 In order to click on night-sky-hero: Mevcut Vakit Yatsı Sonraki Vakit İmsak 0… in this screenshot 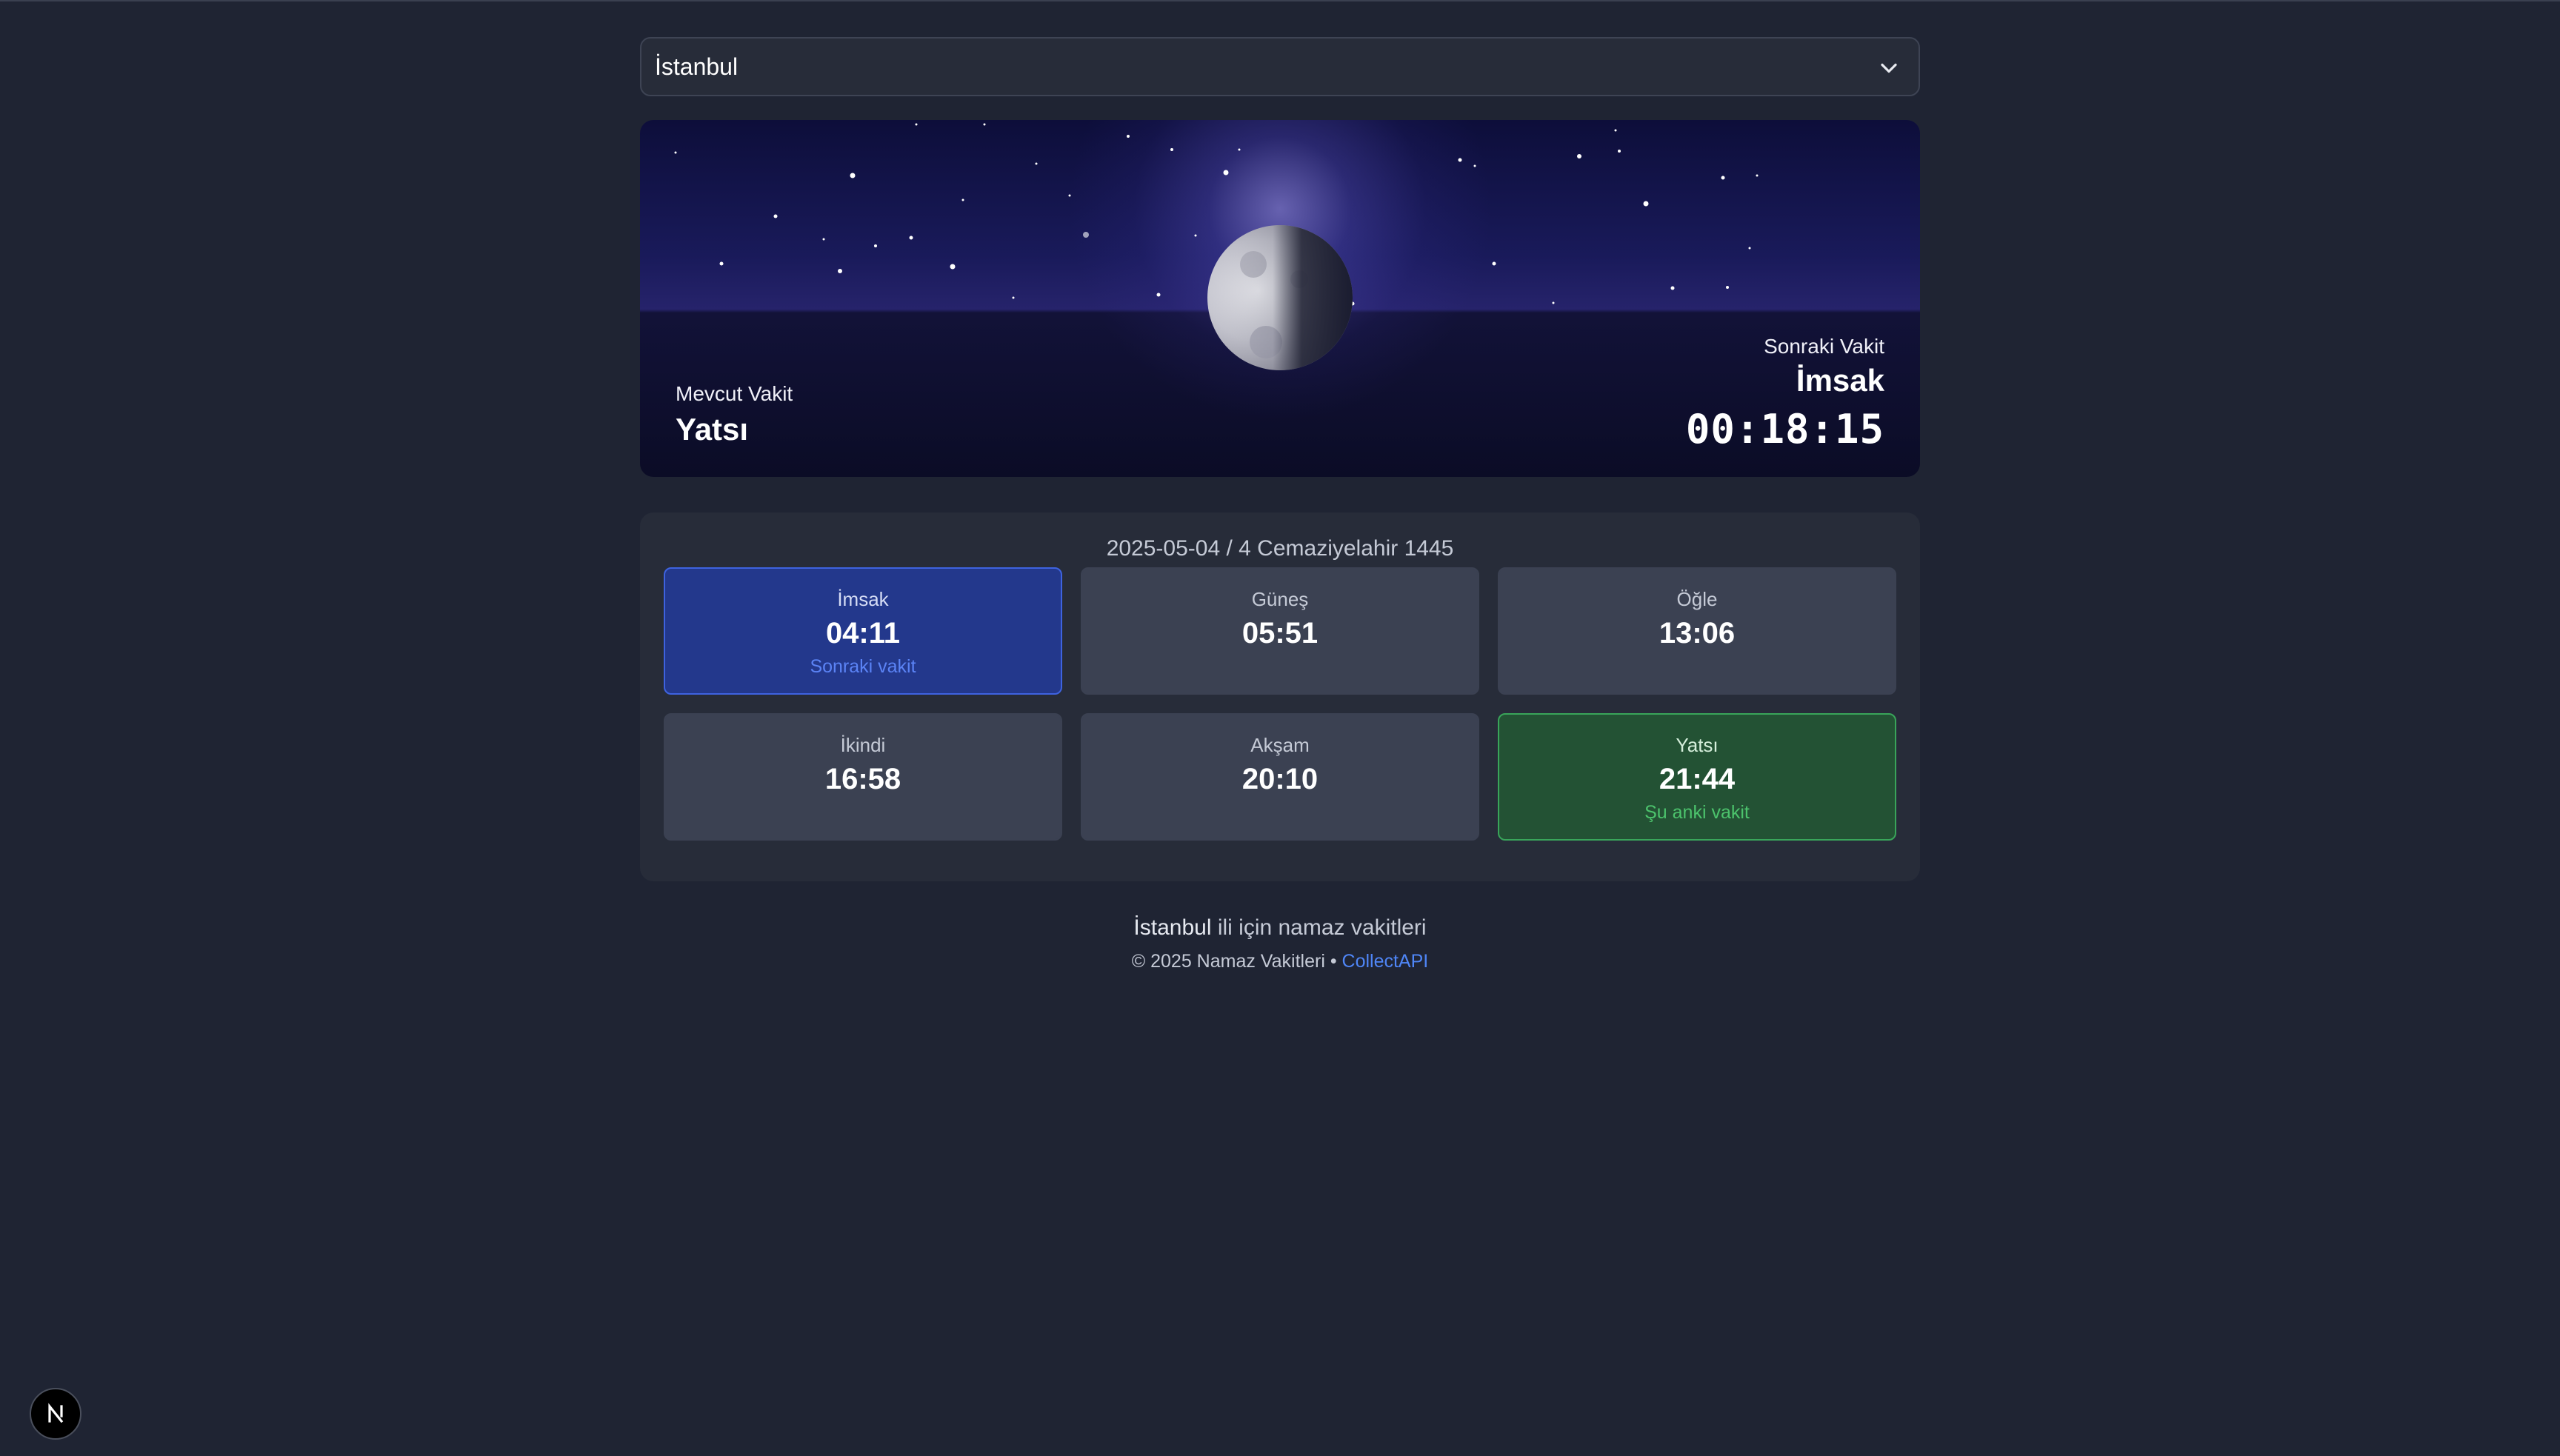, I will do `click(1280, 298)`.